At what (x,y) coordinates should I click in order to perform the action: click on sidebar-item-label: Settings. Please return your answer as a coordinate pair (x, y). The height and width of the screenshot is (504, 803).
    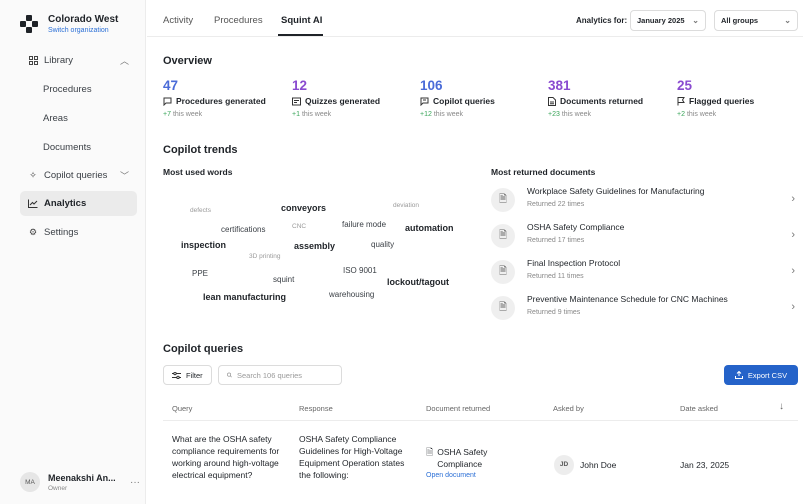
    Looking at the image, I should click on (61, 232).